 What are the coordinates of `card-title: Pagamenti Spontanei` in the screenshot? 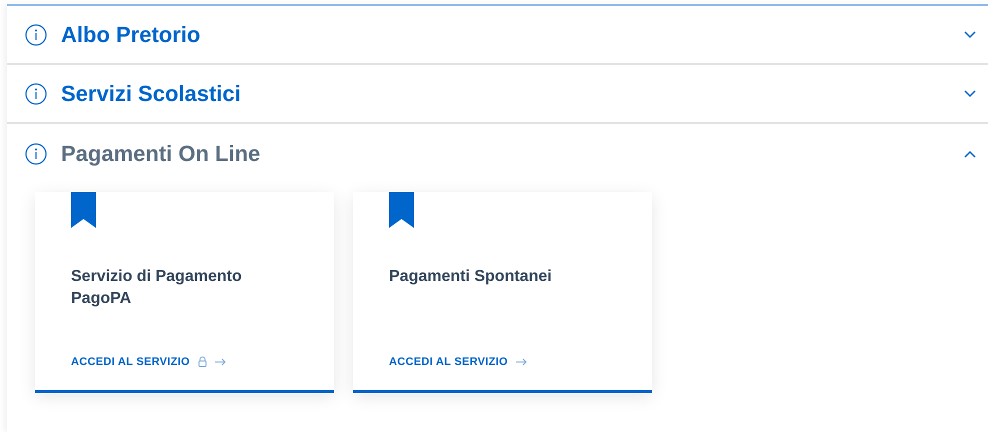 It's located at (471, 277).